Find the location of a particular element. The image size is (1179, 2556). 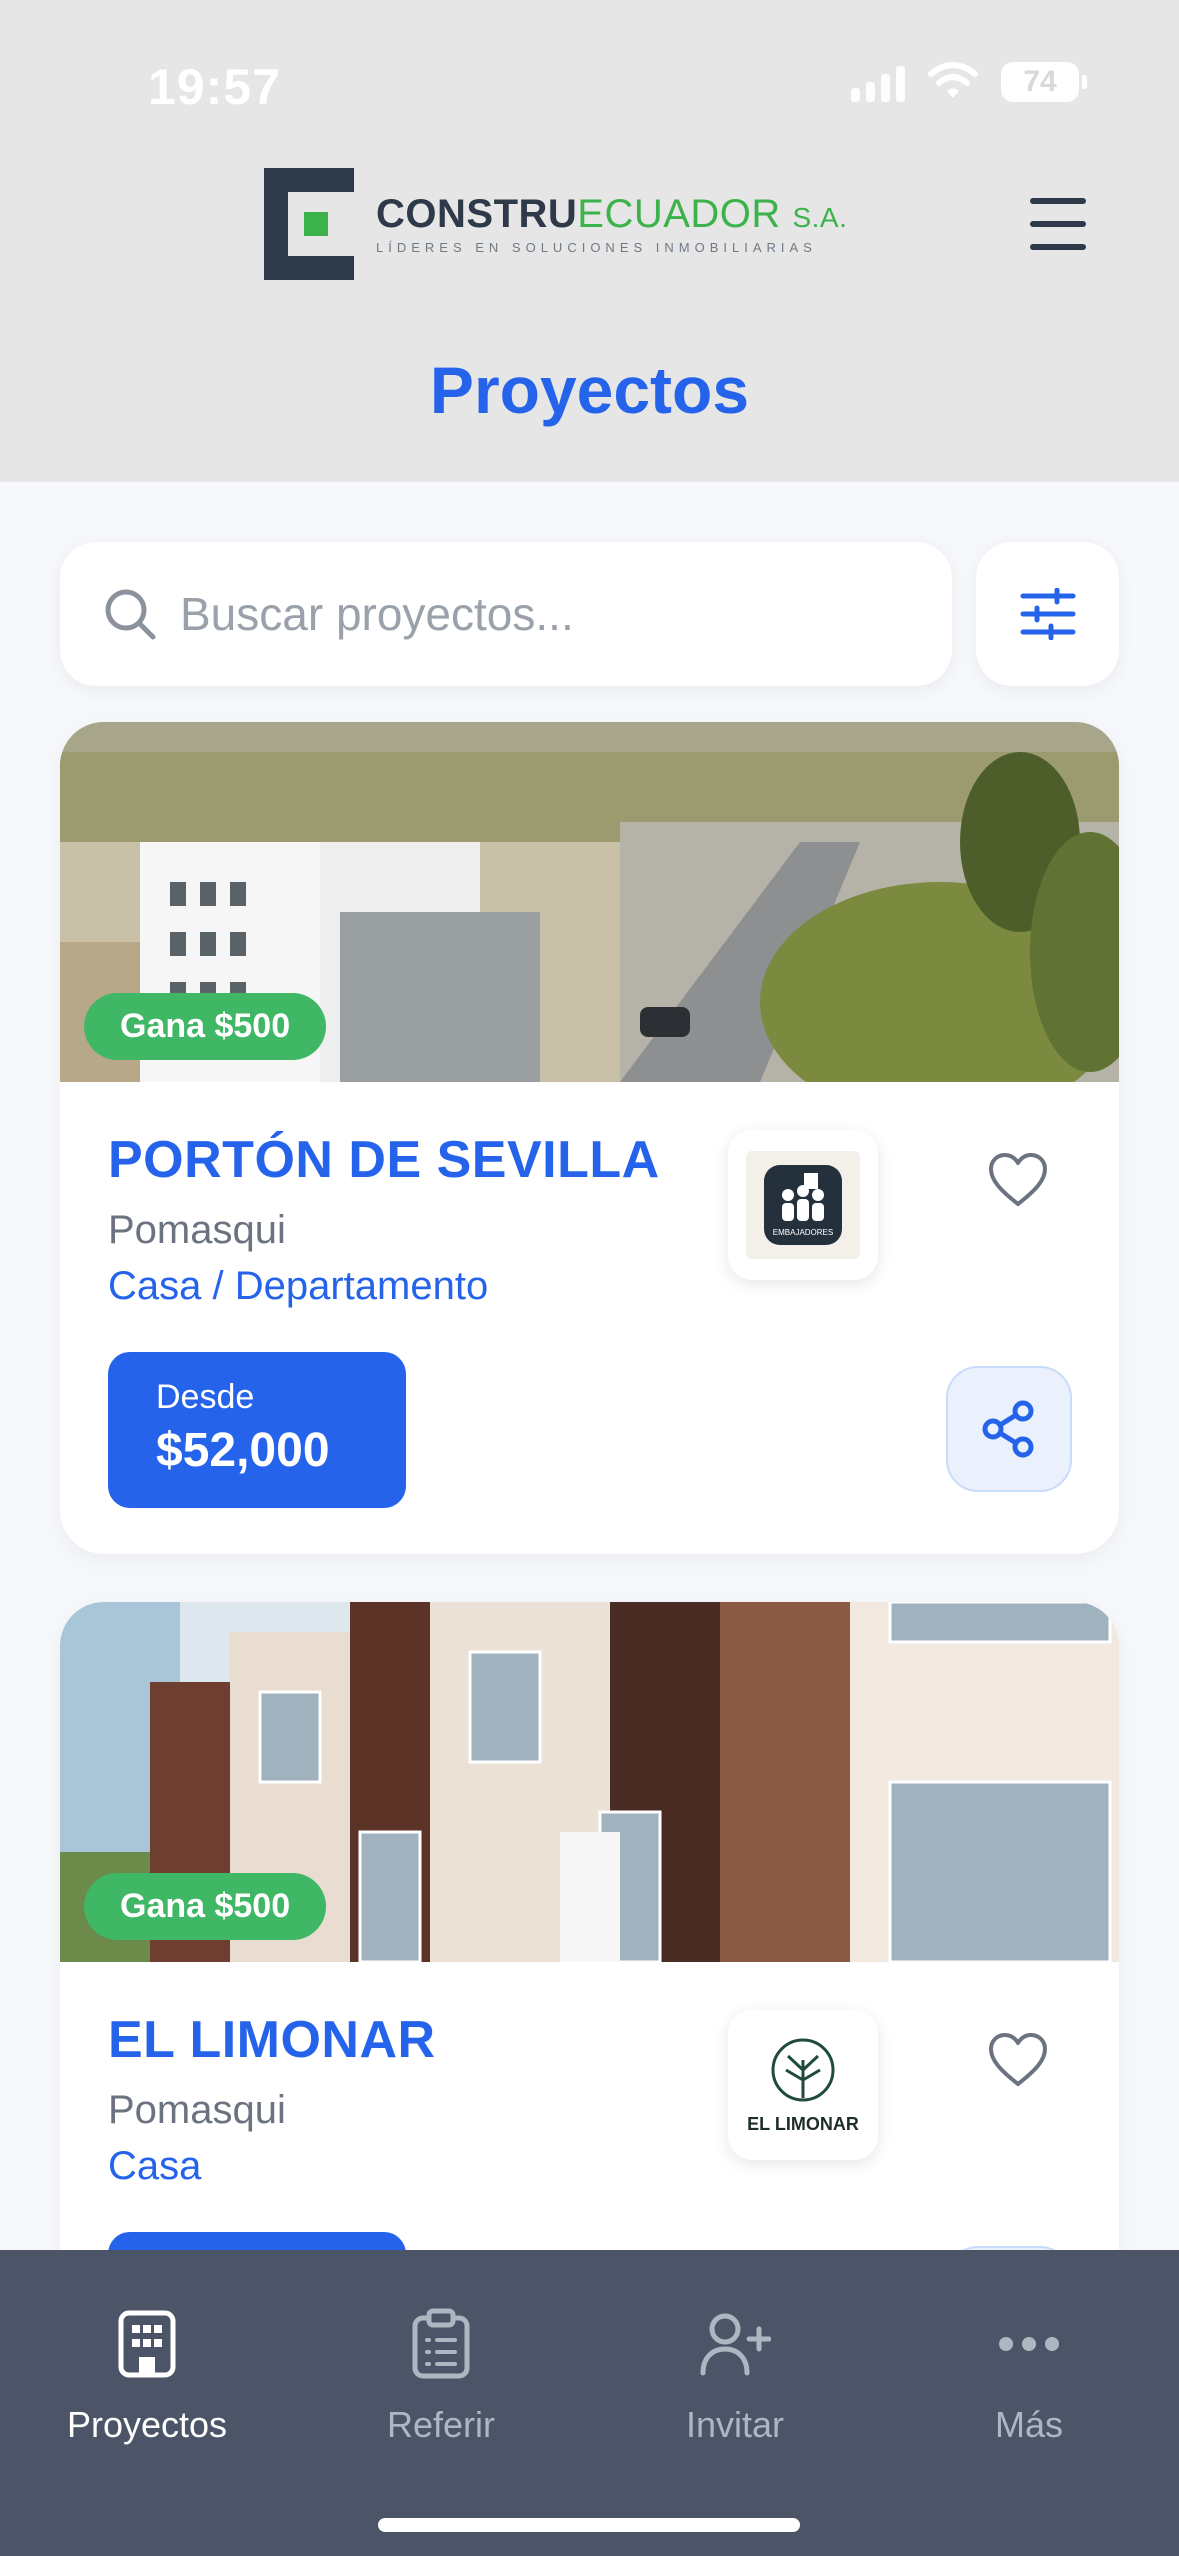

price-value: $52,000 is located at coordinates (243, 1450).